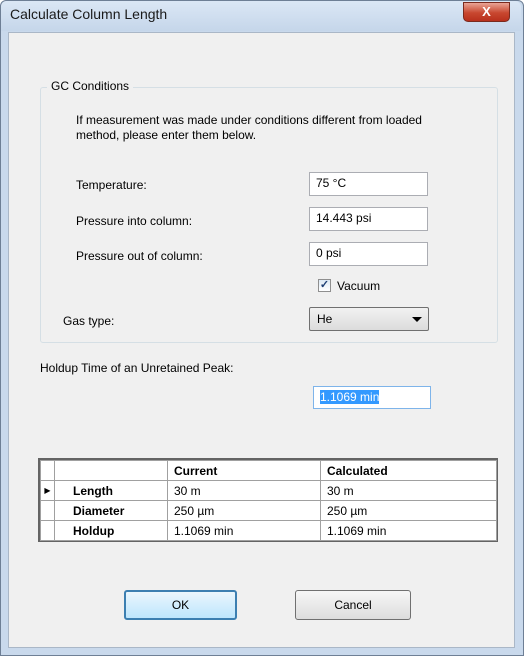 The image size is (524, 656). I want to click on holdup-value: 1.1069 min, so click(350, 397).